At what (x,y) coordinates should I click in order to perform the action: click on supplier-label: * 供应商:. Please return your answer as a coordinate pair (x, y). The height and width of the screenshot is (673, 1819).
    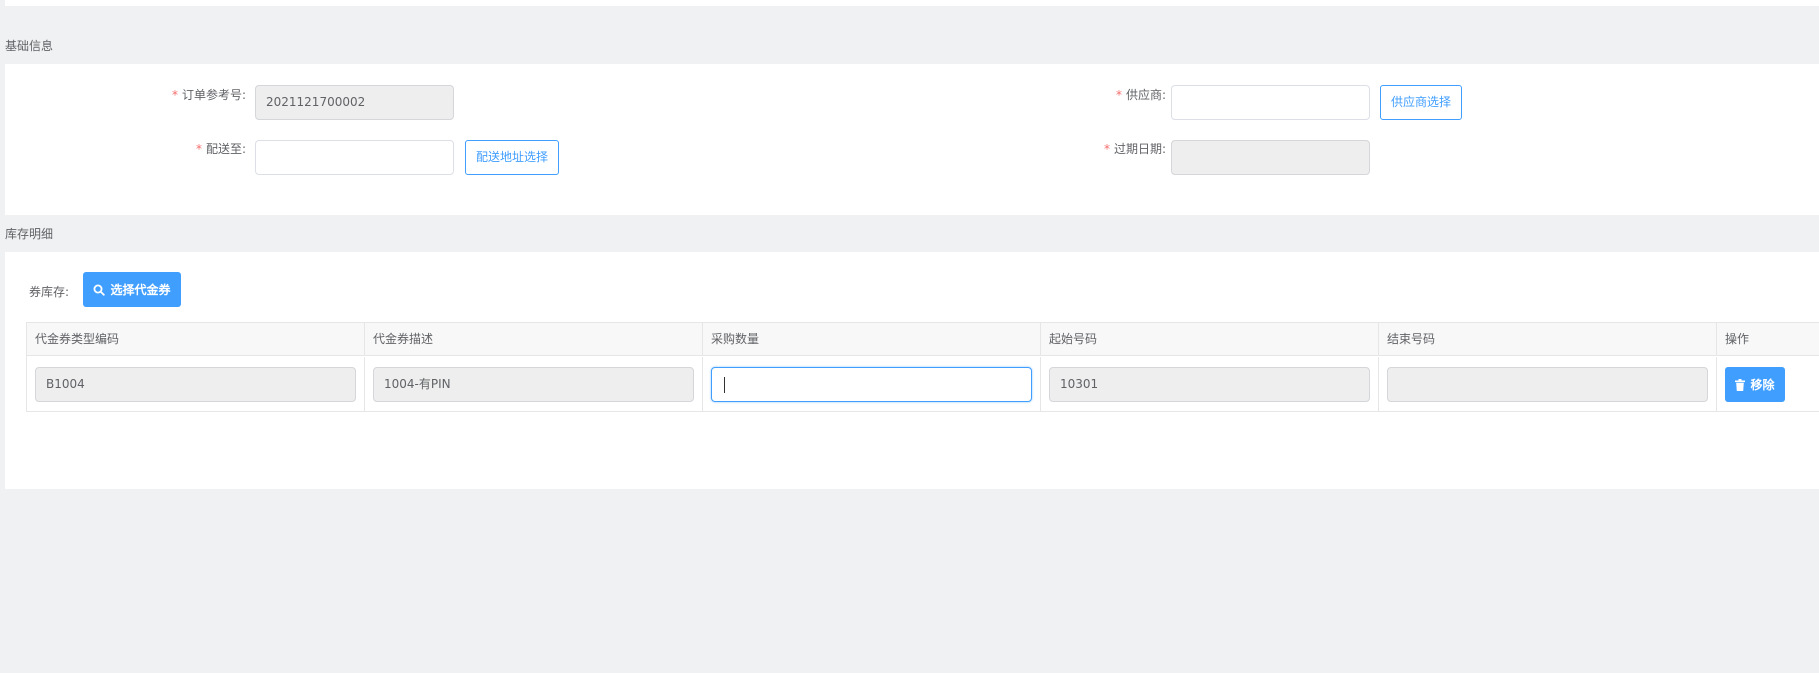
    Looking at the image, I should click on (1141, 94).